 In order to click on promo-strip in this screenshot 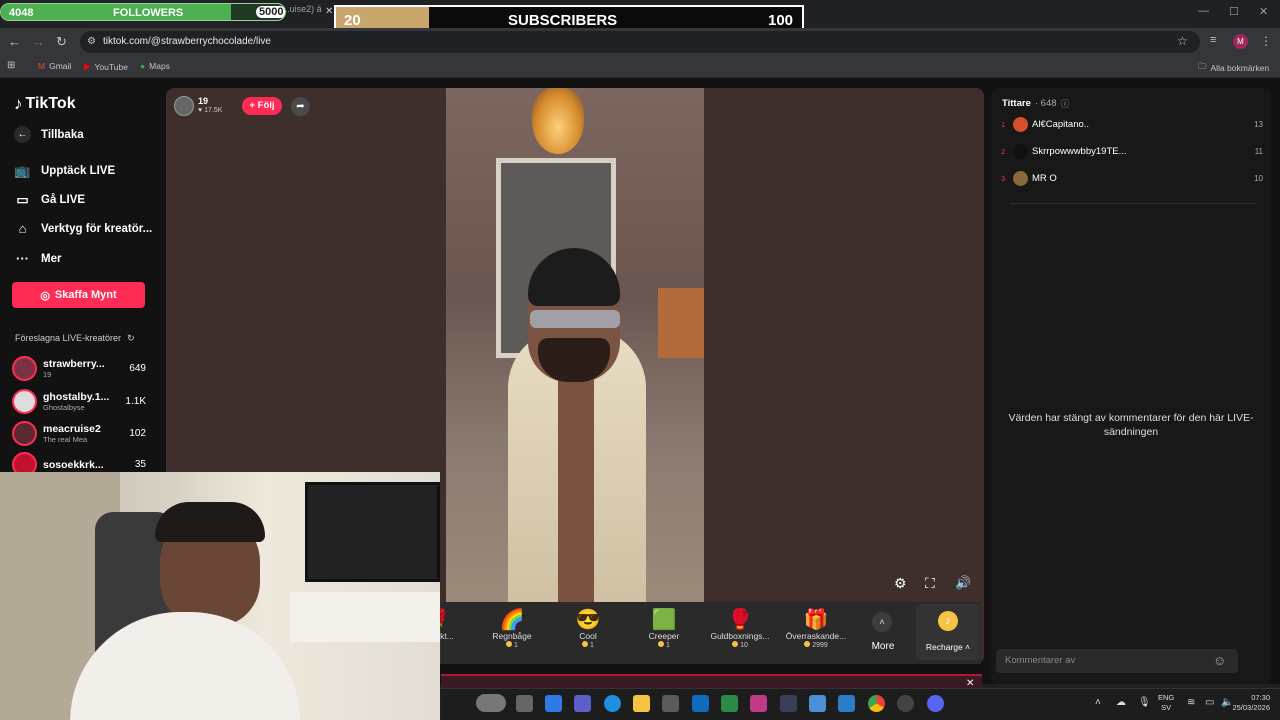, I will do `click(711, 681)`.